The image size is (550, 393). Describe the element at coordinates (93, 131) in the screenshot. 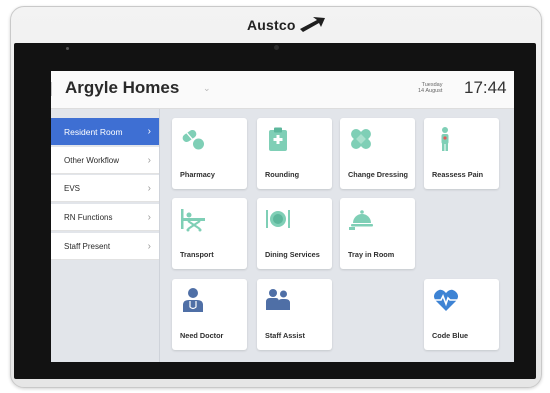

I see `sidebar-item-label: Resident Room` at that location.